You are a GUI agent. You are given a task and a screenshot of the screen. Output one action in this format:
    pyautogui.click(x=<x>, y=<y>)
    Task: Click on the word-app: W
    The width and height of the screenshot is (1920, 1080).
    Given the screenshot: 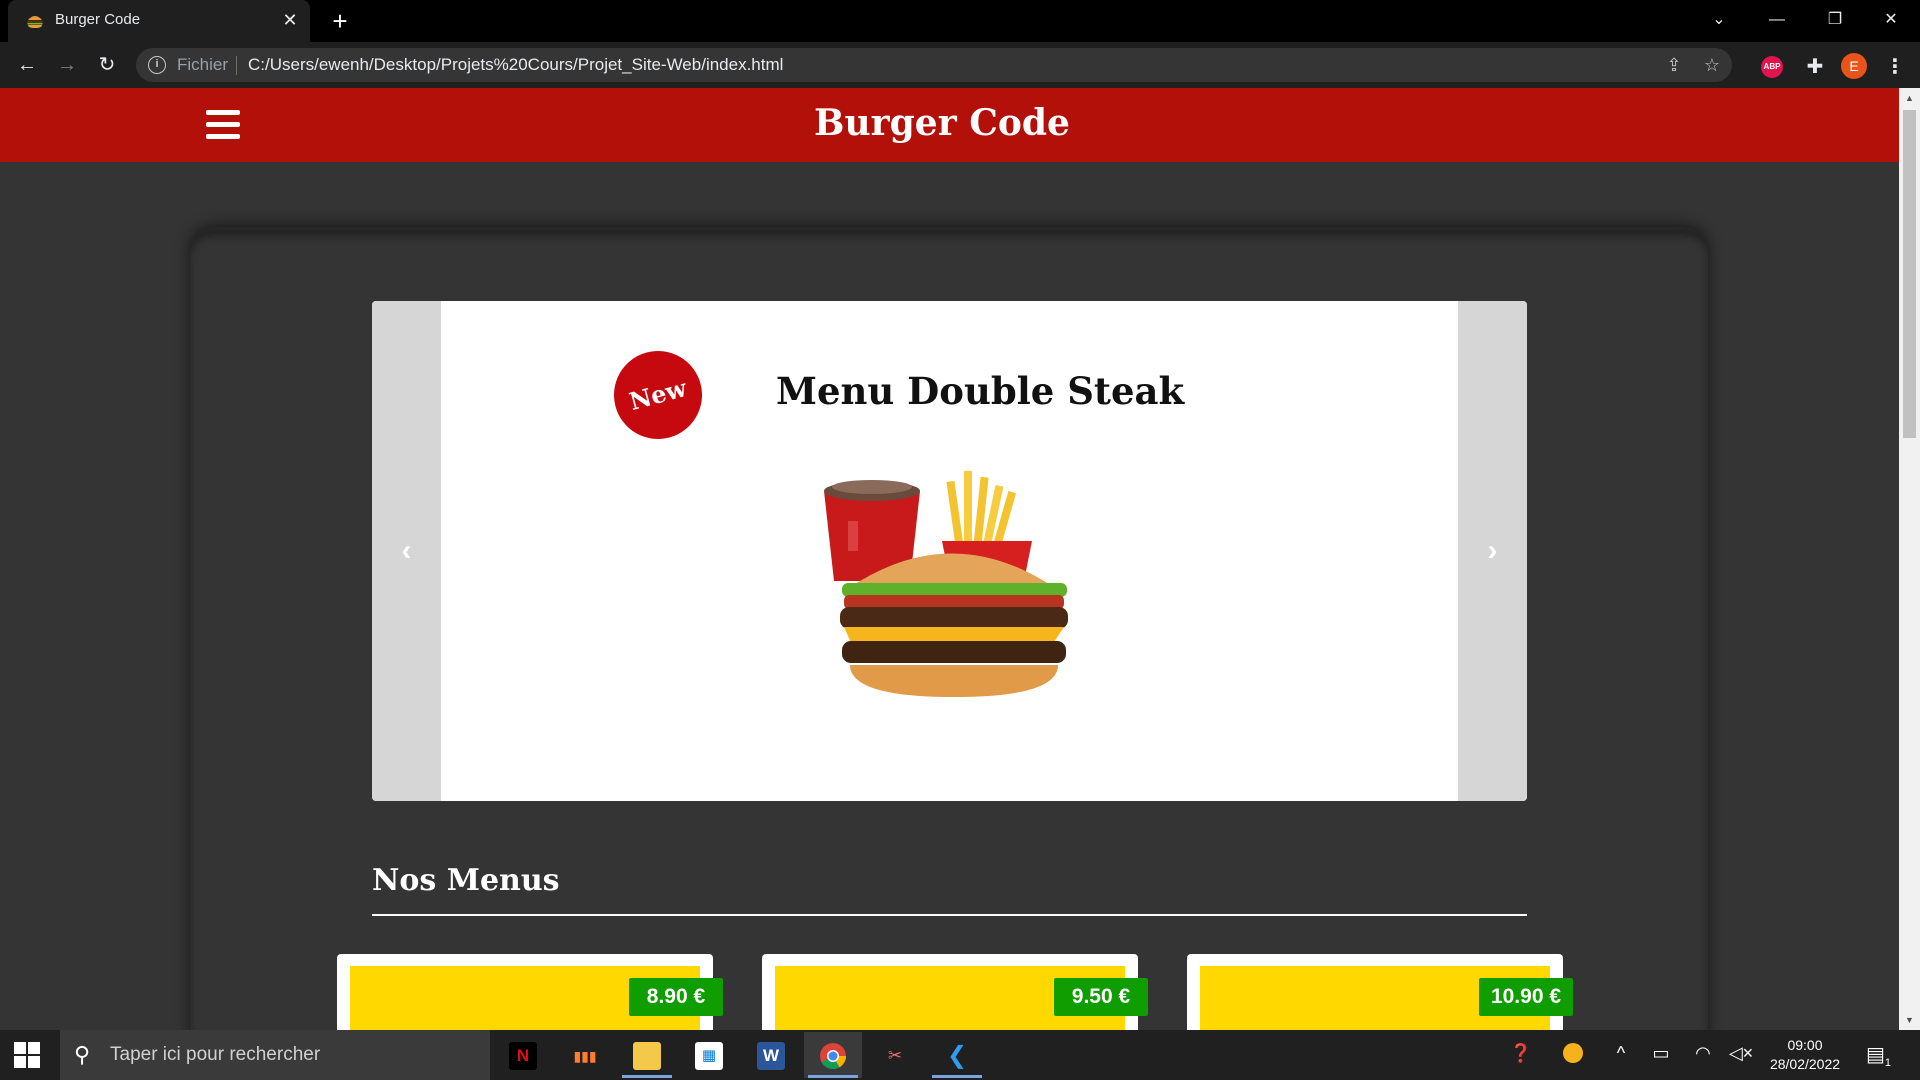 What is the action you would take?
    pyautogui.click(x=771, y=1055)
    